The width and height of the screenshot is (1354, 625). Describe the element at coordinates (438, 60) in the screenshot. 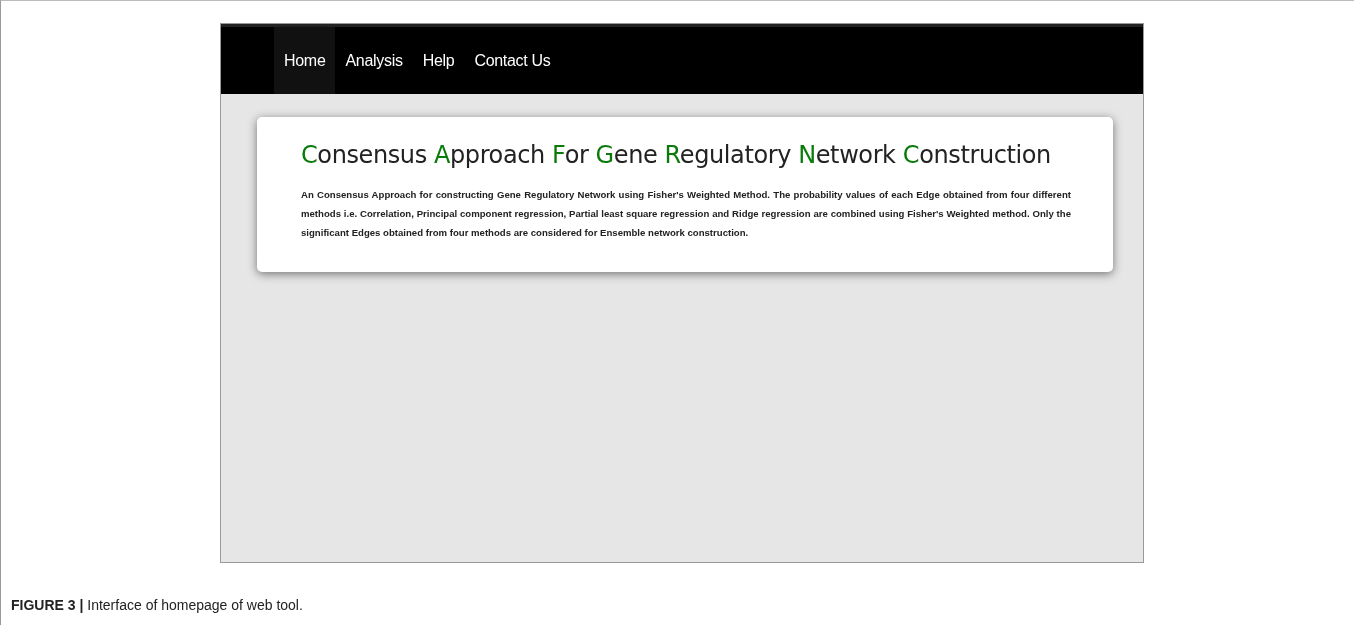

I see `nav-link: Help` at that location.